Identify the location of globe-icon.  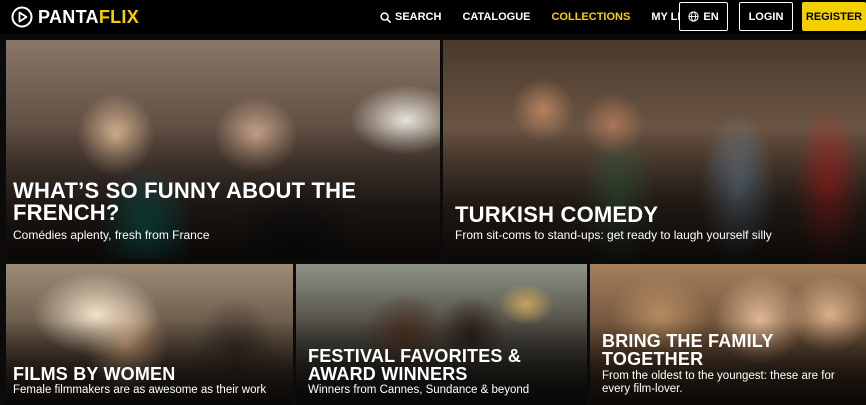
(693, 16).